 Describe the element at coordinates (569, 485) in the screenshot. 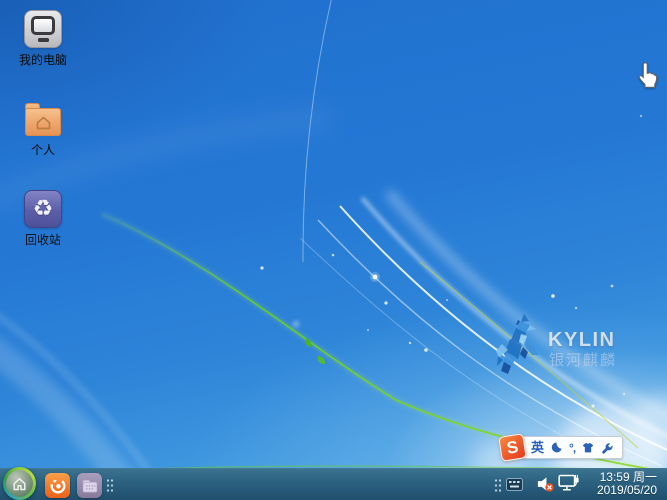

I see `network-icon` at that location.